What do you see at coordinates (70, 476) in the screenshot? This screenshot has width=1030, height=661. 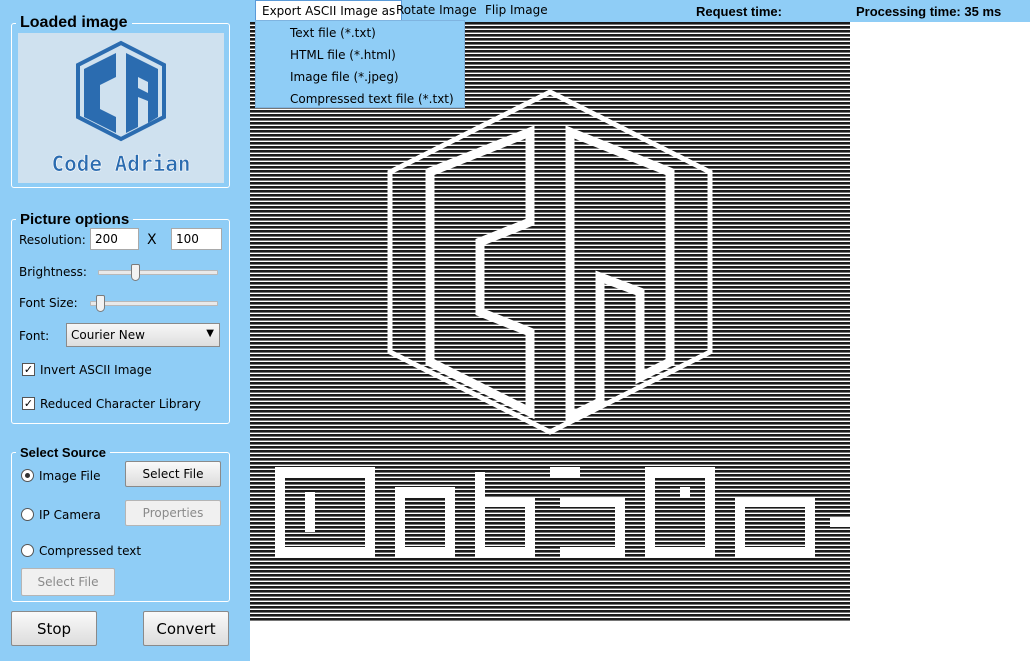 I see `image-file-label: Image File` at bounding box center [70, 476].